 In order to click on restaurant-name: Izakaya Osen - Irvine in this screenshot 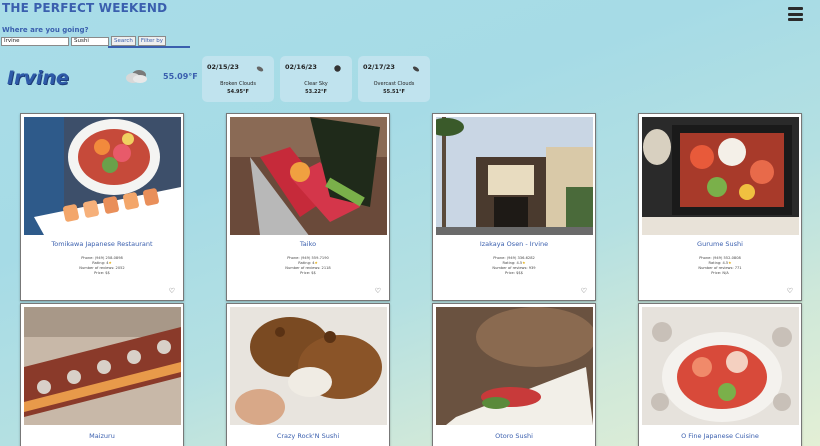, I will do `click(514, 244)`.